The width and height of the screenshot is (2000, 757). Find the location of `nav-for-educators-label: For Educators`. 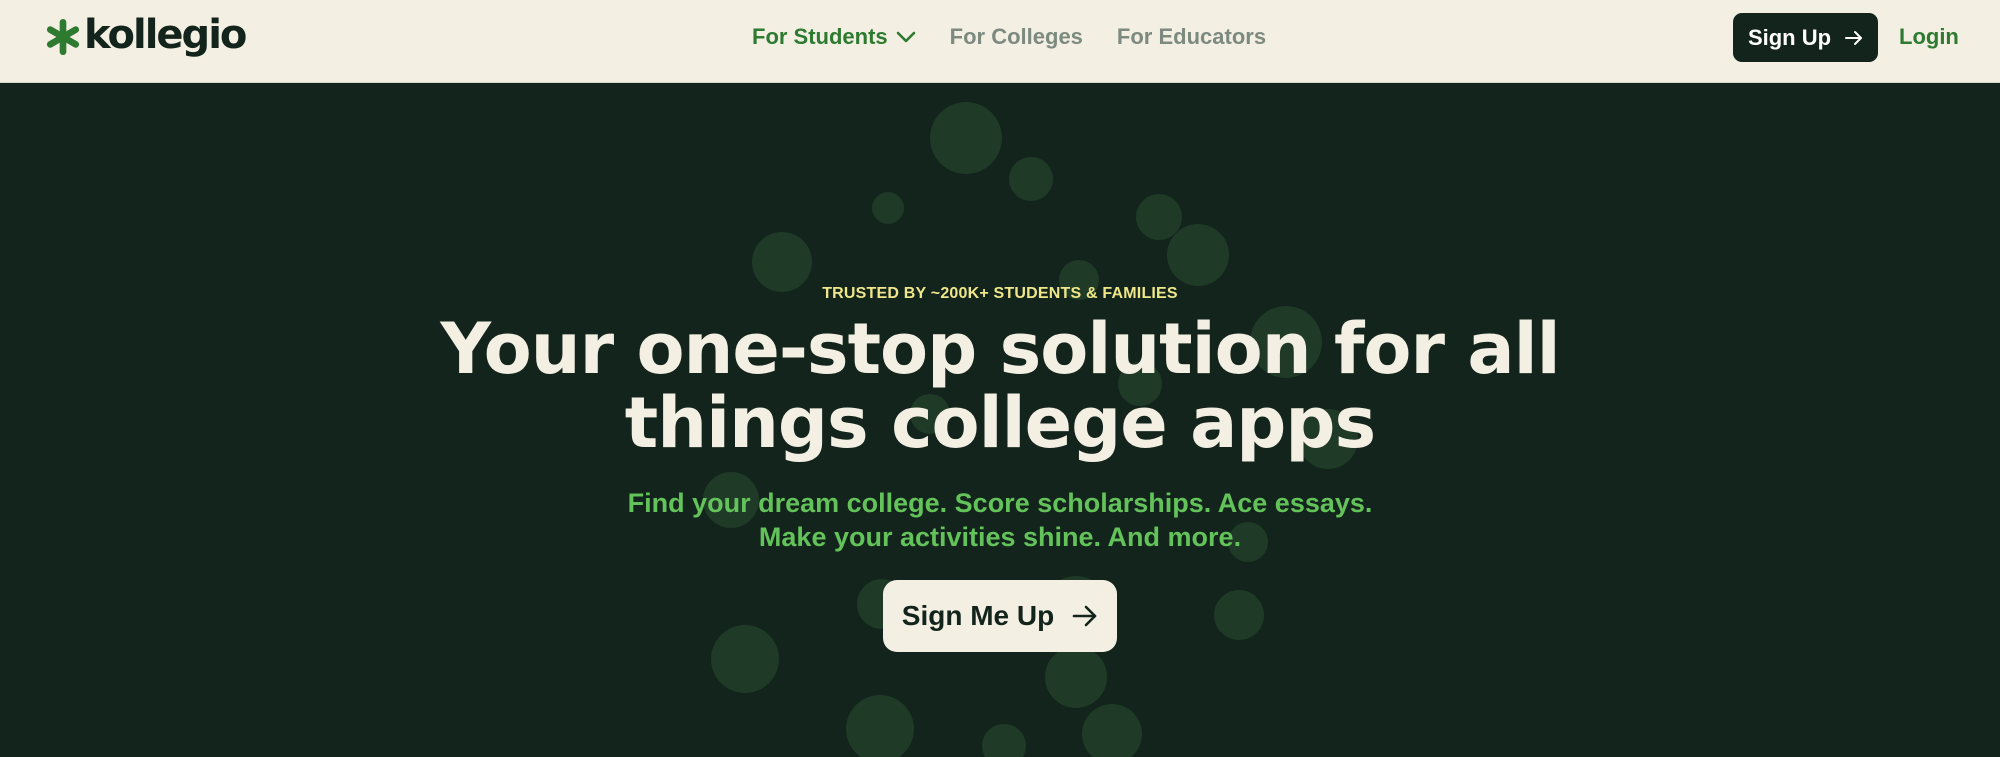

nav-for-educators-label: For Educators is located at coordinates (1191, 36).